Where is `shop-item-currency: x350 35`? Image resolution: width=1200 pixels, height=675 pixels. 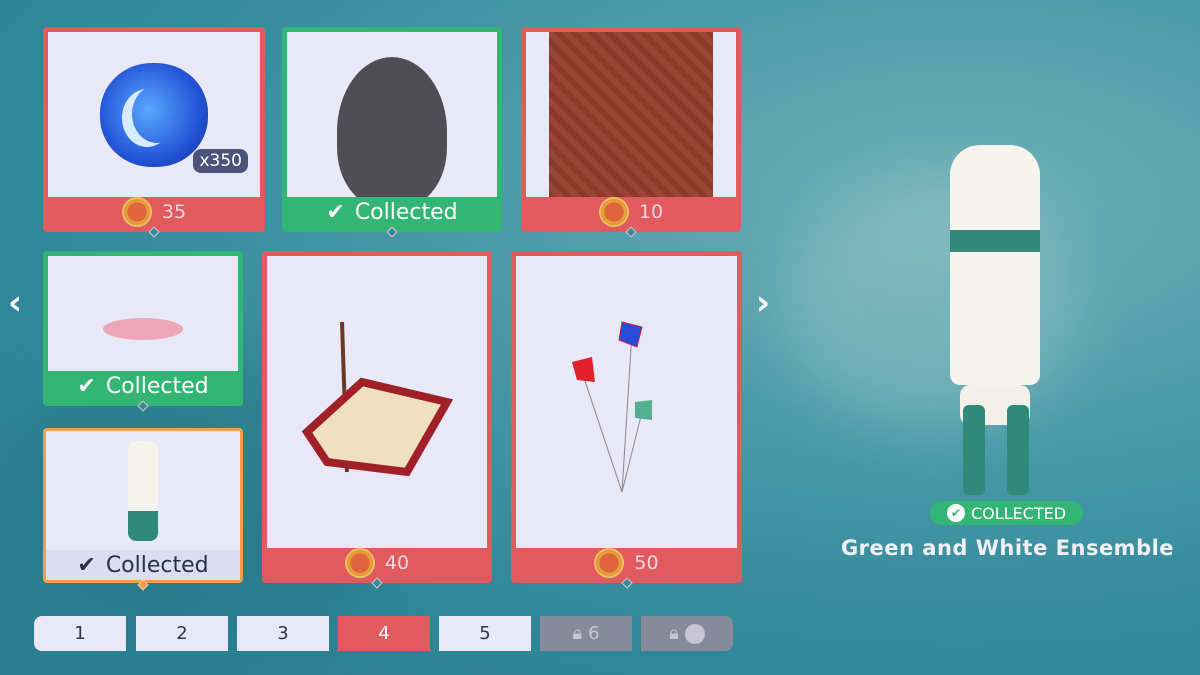 shop-item-currency: x350 35 is located at coordinates (154, 132).